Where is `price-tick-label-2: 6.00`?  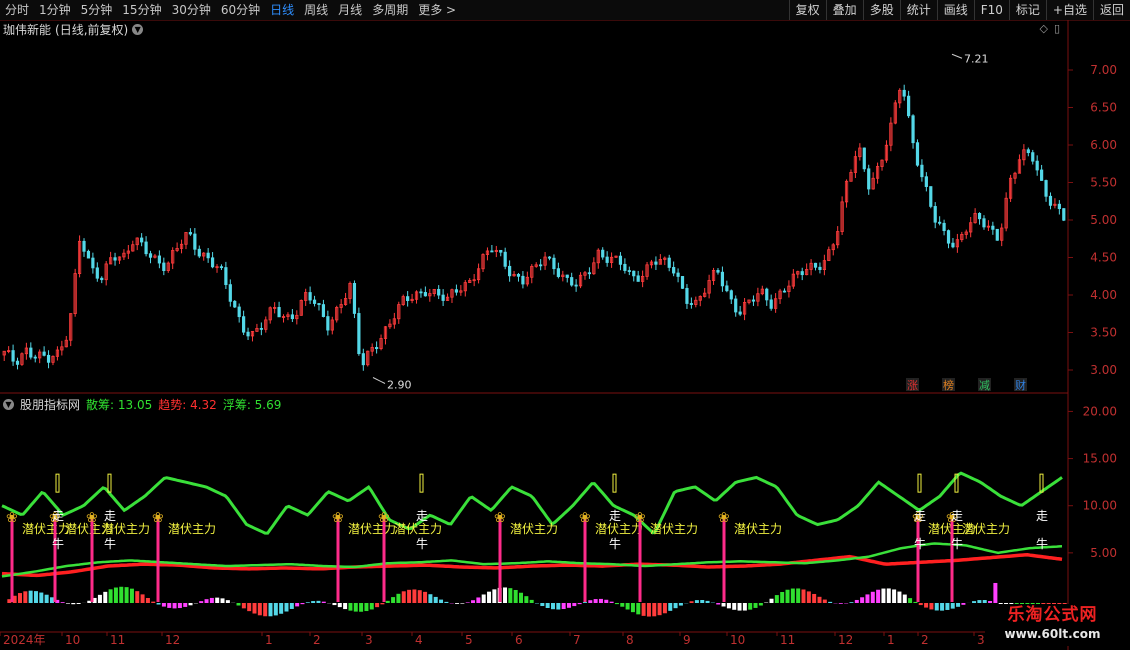
price-tick-label-2: 6.00 is located at coordinates (1103, 145).